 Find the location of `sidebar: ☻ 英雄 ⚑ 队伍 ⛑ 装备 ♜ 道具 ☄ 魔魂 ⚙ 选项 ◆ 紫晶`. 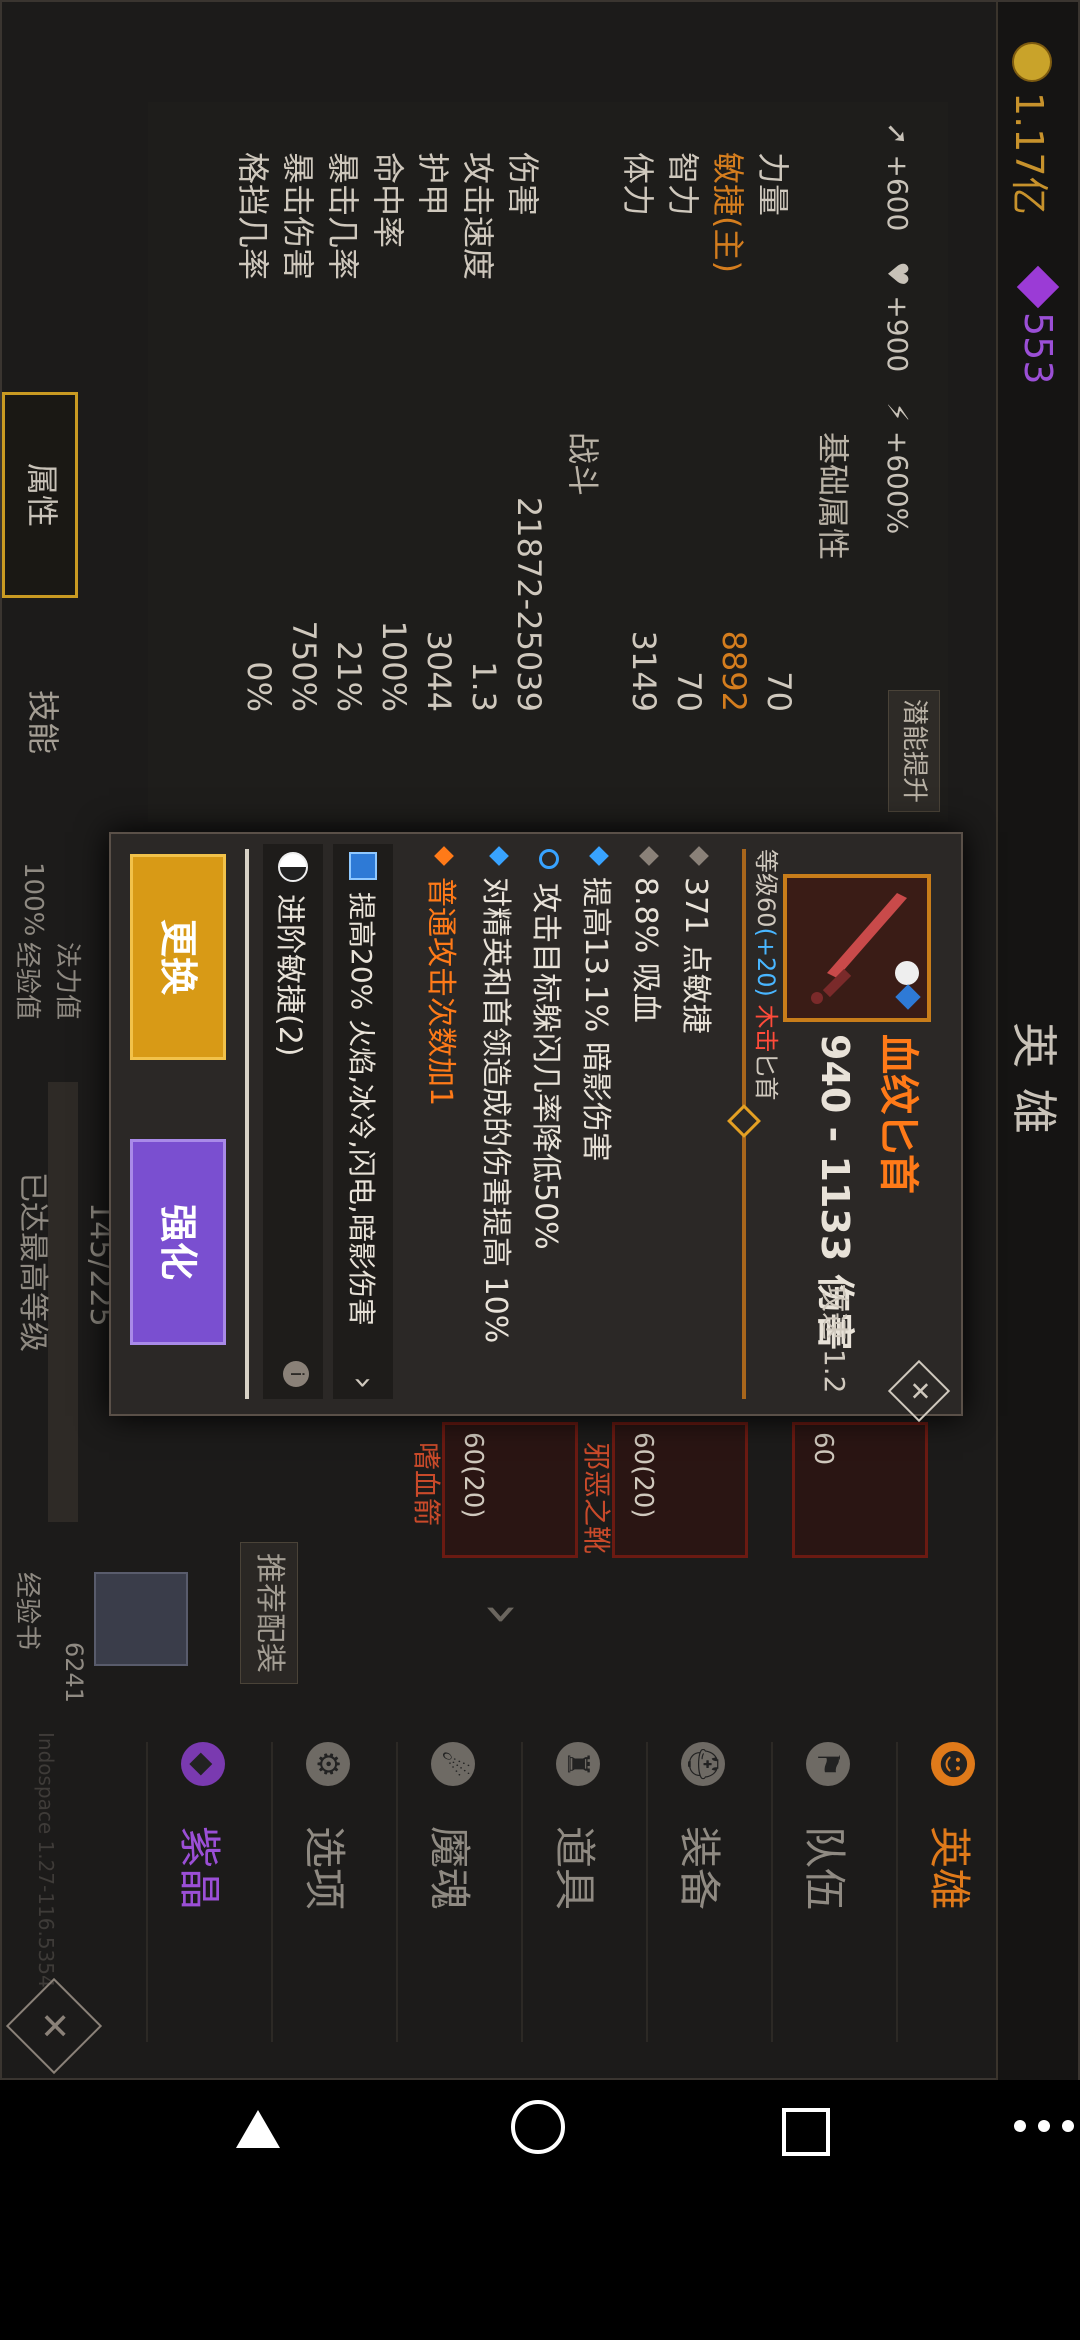

sidebar: ☻ 英雄 ⚑ 队伍 ⛑ 装备 ♜ 道具 ☄ 魔魂 ⚙ 选项 ◆ 紫晶 is located at coordinates (539, 1892).